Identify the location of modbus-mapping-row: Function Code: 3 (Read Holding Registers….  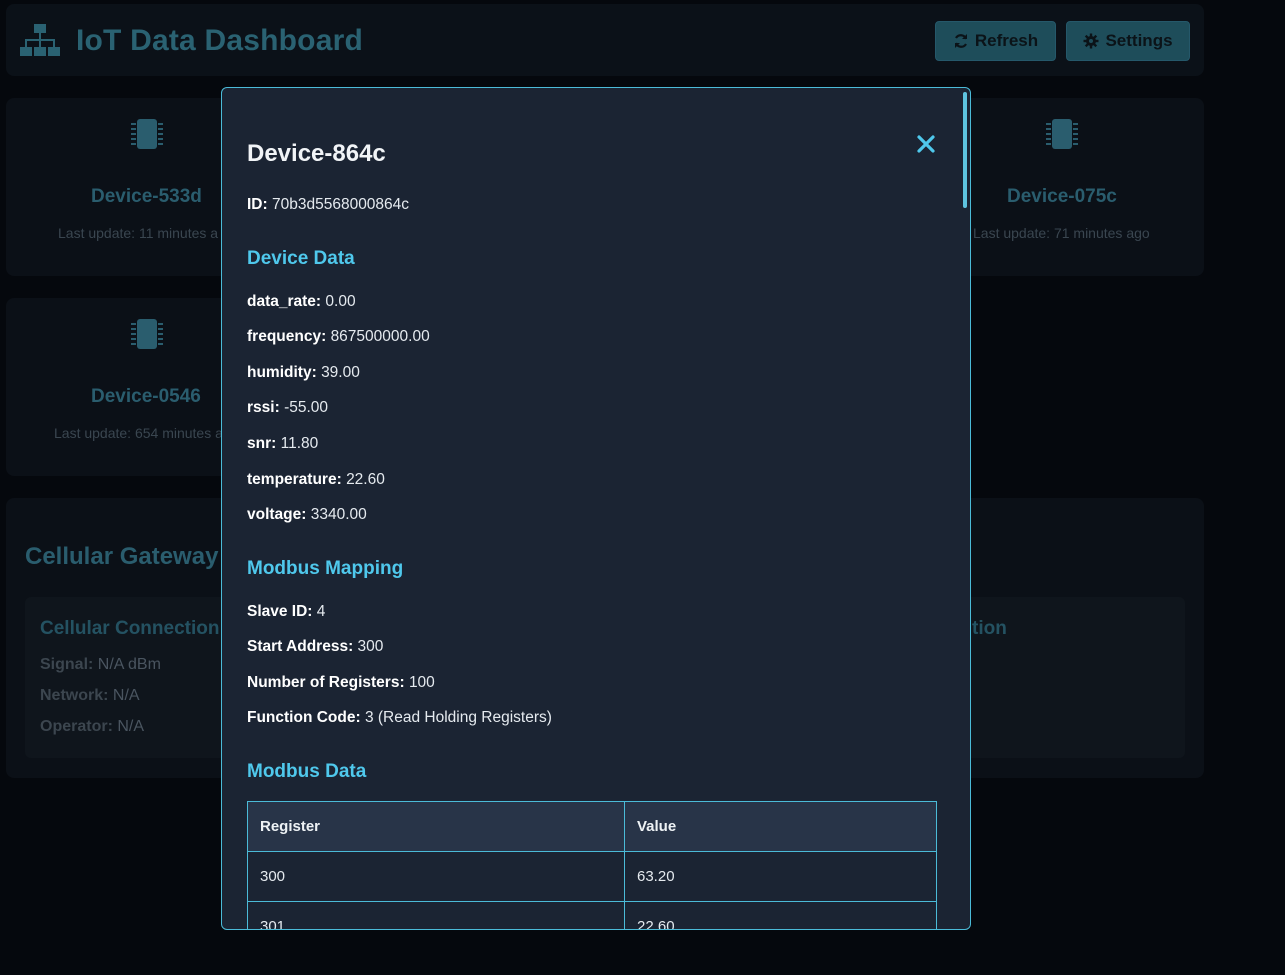
(399, 718).